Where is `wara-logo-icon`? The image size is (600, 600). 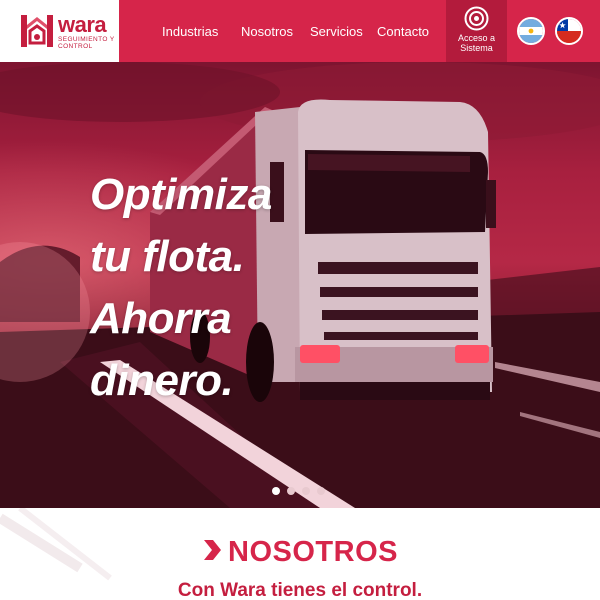
wara-logo-icon is located at coordinates (37, 31).